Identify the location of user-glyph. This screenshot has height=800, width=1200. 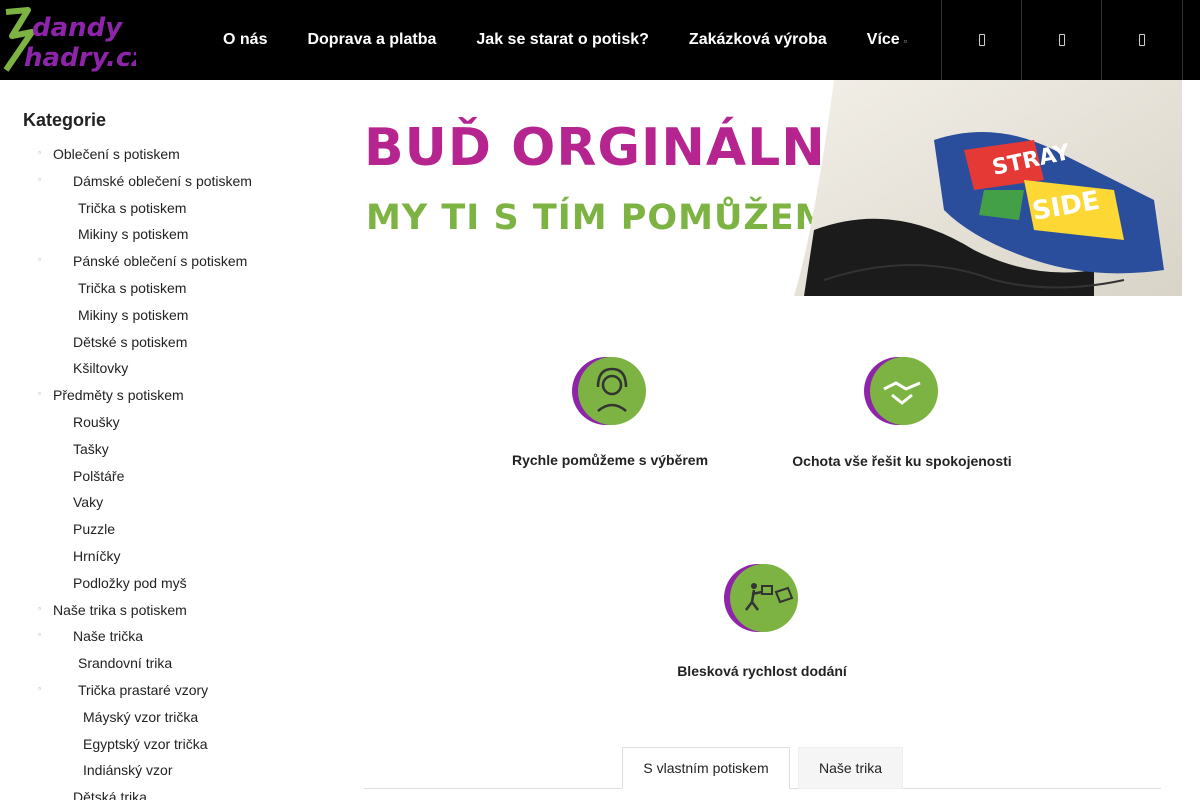
(1061, 40).